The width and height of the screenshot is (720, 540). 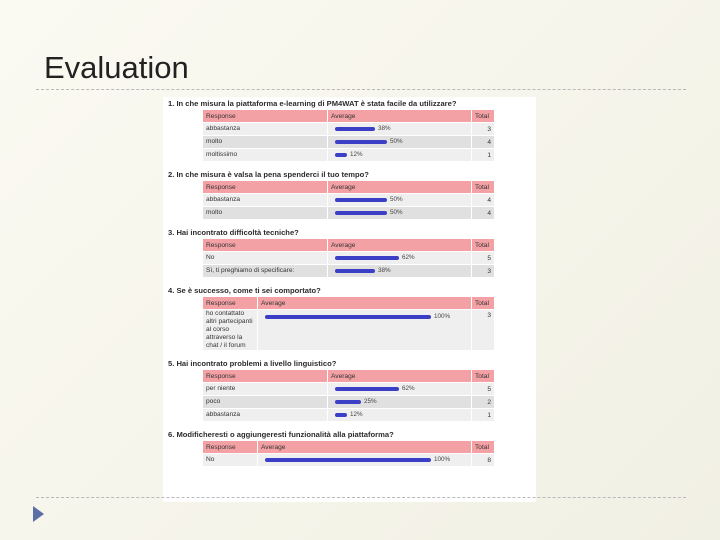 I want to click on average-cell: 25%, so click(x=399, y=402).